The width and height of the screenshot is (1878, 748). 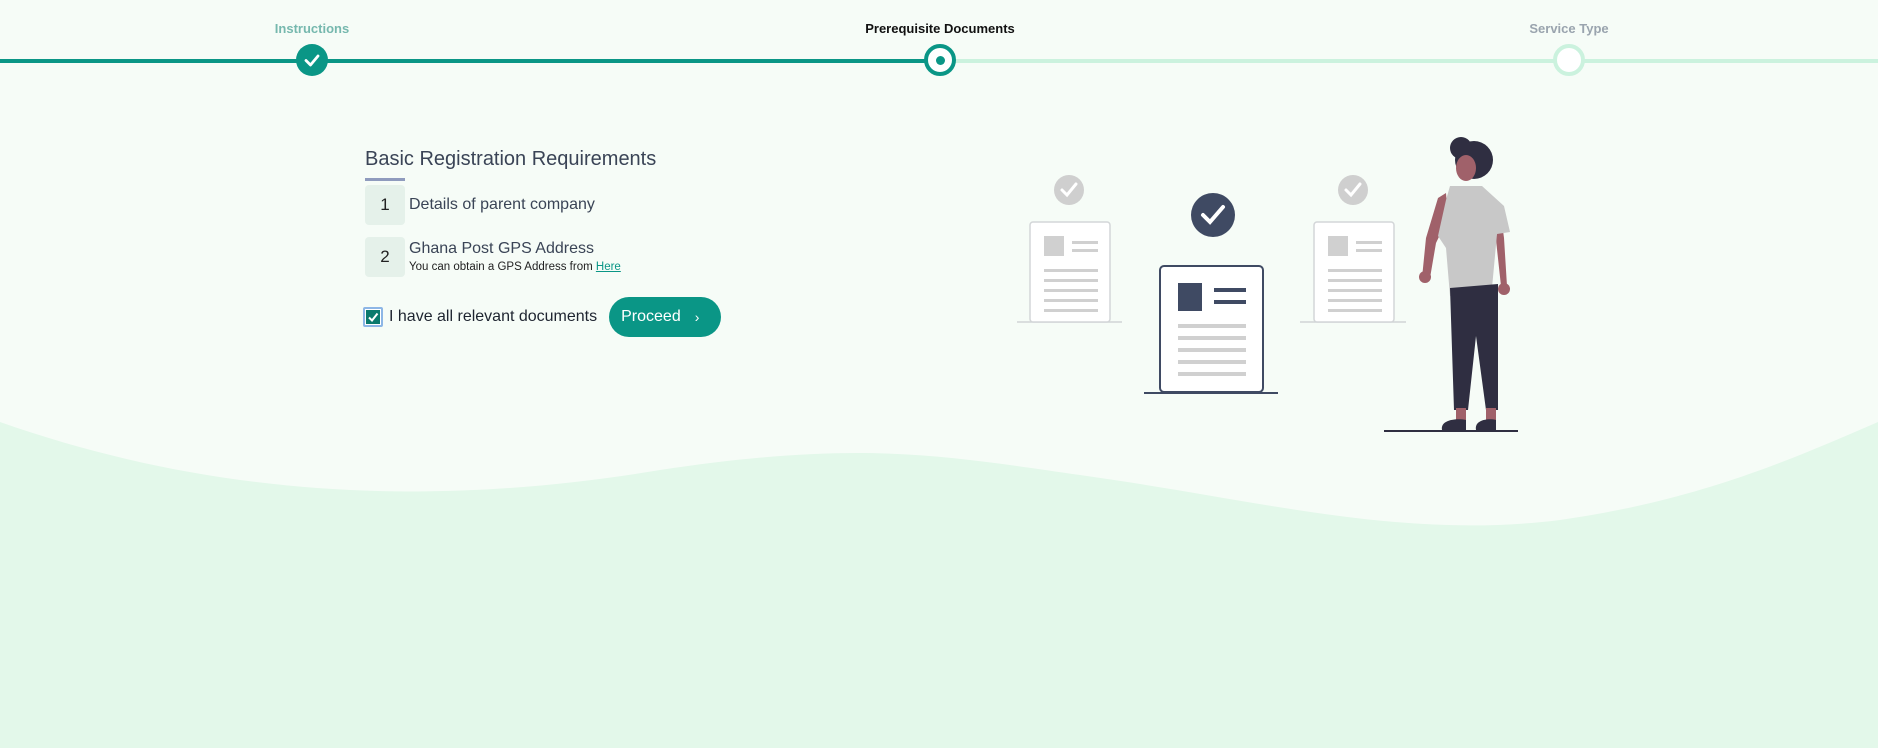 I want to click on checkmark-icon, so click(x=373, y=317).